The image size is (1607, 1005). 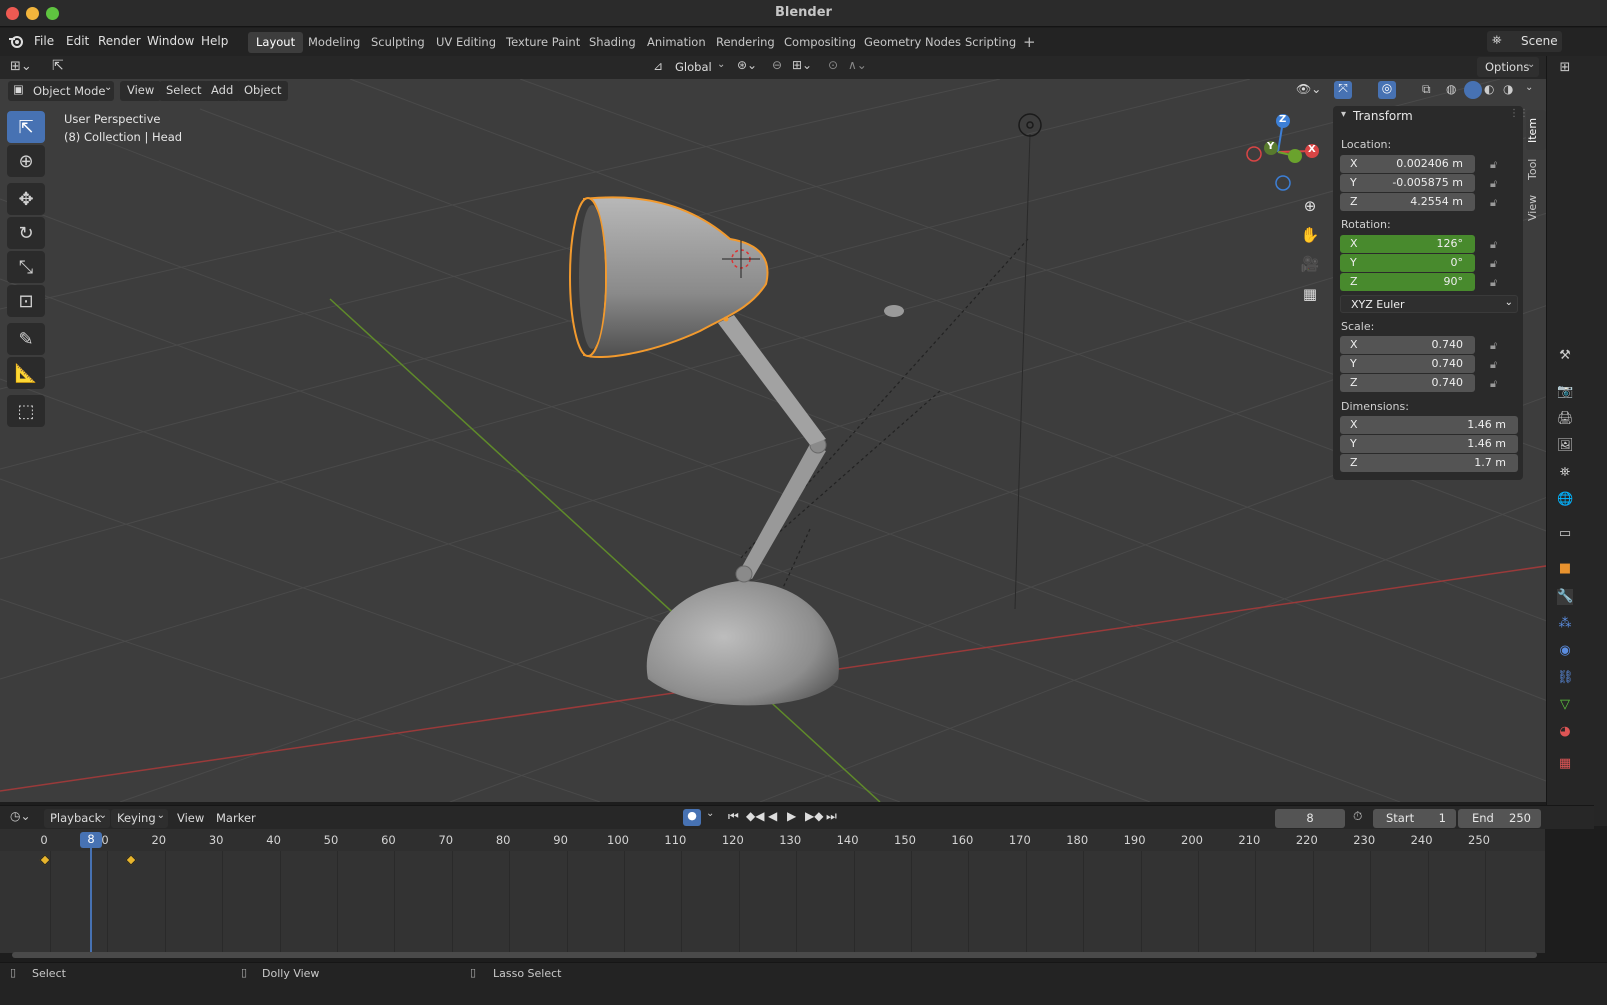 What do you see at coordinates (214, 41) in the screenshot?
I see `menu-help: Help` at bounding box center [214, 41].